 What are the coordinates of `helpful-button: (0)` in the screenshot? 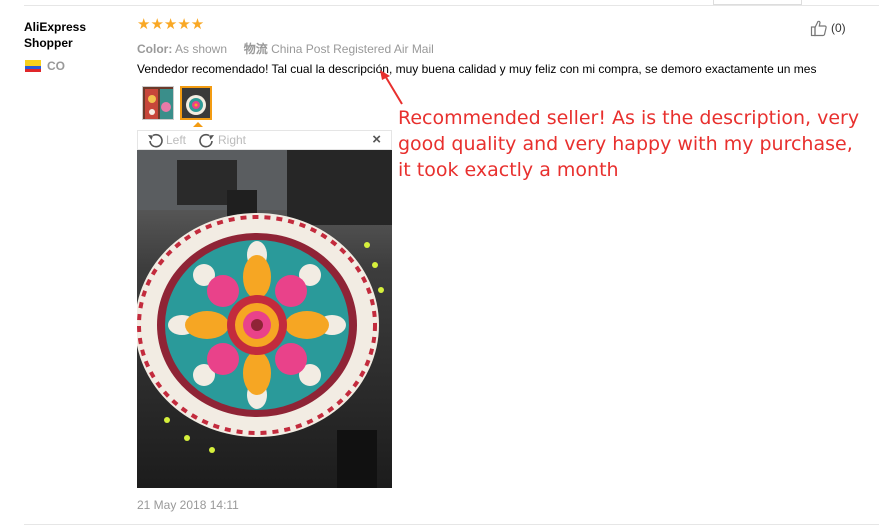 It's located at (828, 28).